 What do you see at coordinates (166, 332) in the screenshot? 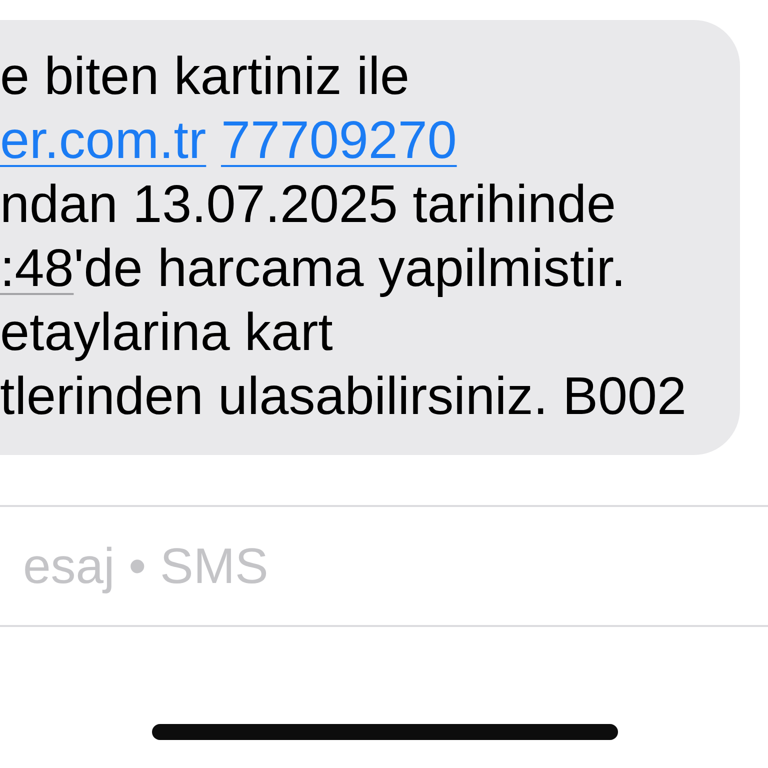
I see `message-text: etaylarina kart` at bounding box center [166, 332].